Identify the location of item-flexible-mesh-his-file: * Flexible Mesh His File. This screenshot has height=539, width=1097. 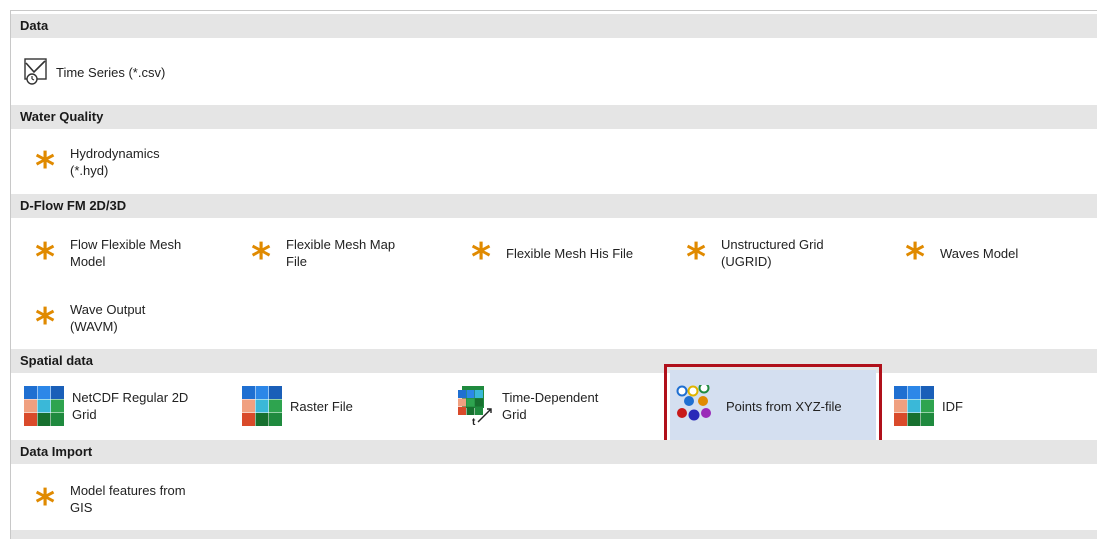
(551, 255).